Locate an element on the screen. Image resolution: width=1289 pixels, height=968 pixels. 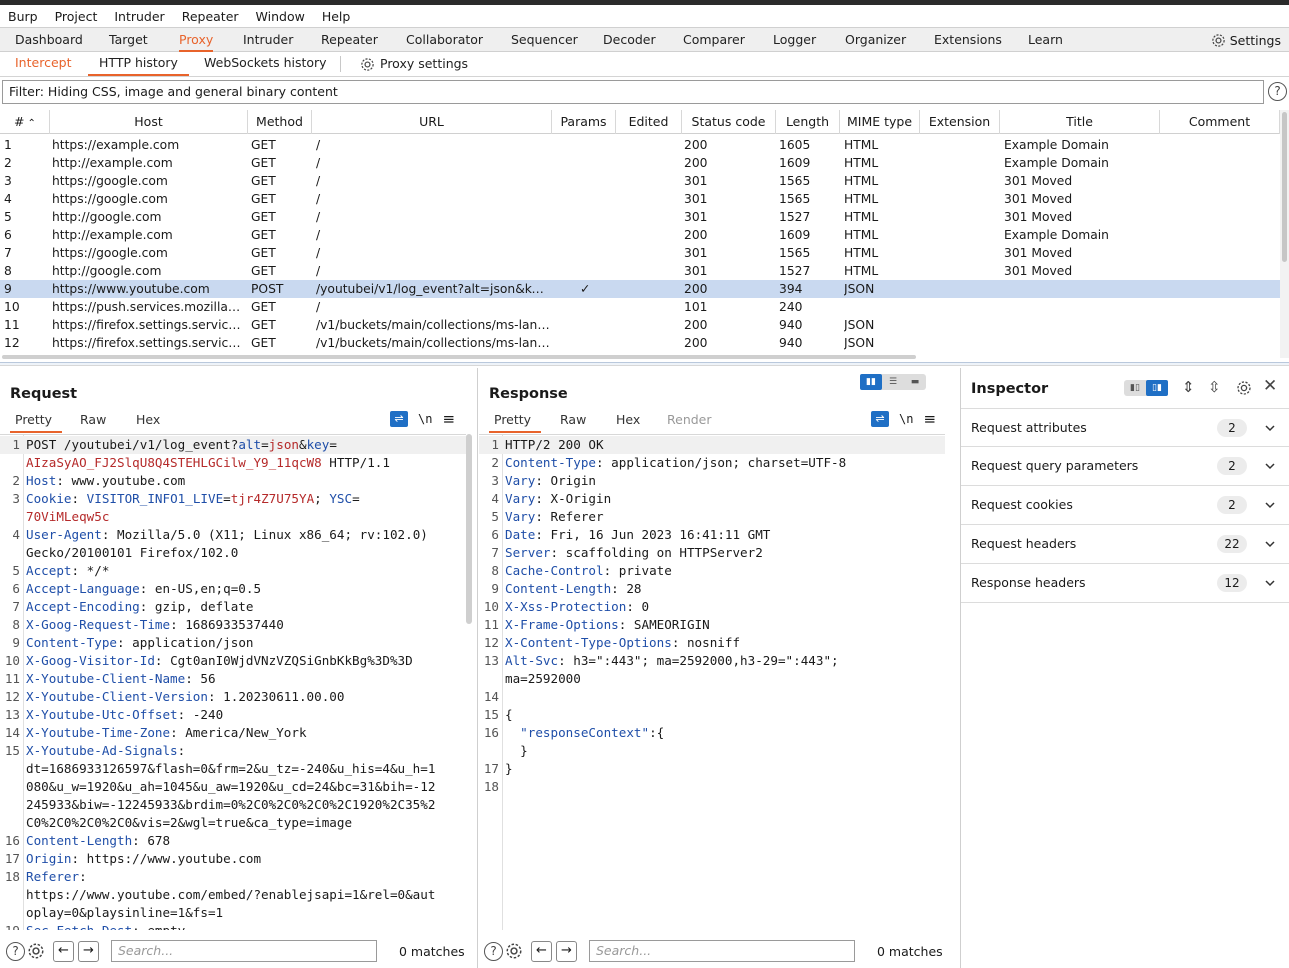
request-editor-scrollbar is located at coordinates (469, 529).